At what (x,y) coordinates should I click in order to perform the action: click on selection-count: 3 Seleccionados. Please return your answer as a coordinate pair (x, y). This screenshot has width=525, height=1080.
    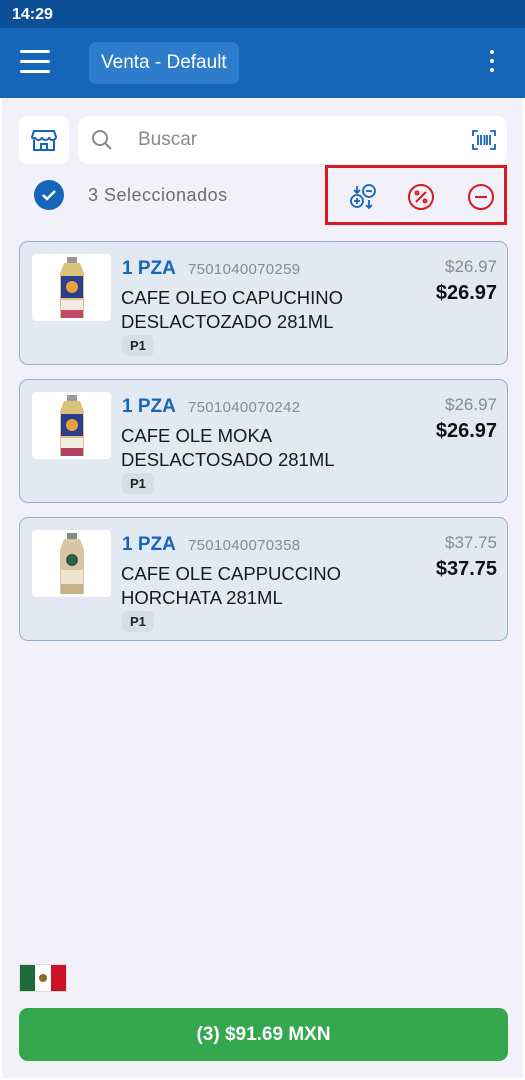
    Looking at the image, I should click on (158, 195).